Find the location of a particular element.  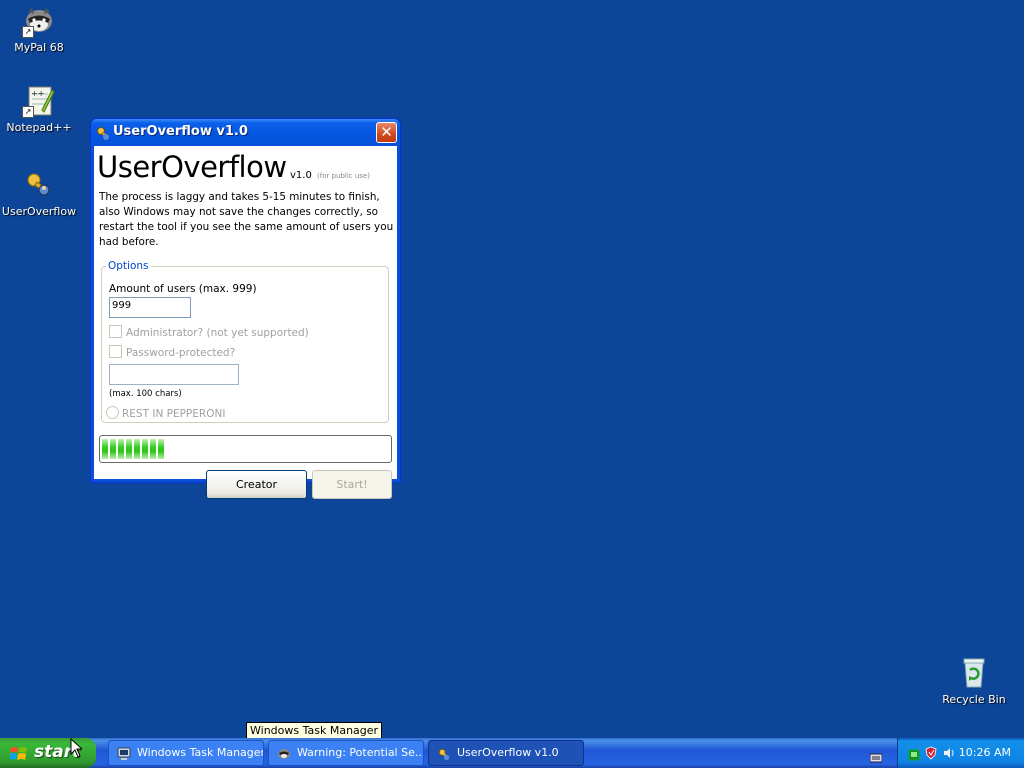

progress-bar is located at coordinates (245, 449).